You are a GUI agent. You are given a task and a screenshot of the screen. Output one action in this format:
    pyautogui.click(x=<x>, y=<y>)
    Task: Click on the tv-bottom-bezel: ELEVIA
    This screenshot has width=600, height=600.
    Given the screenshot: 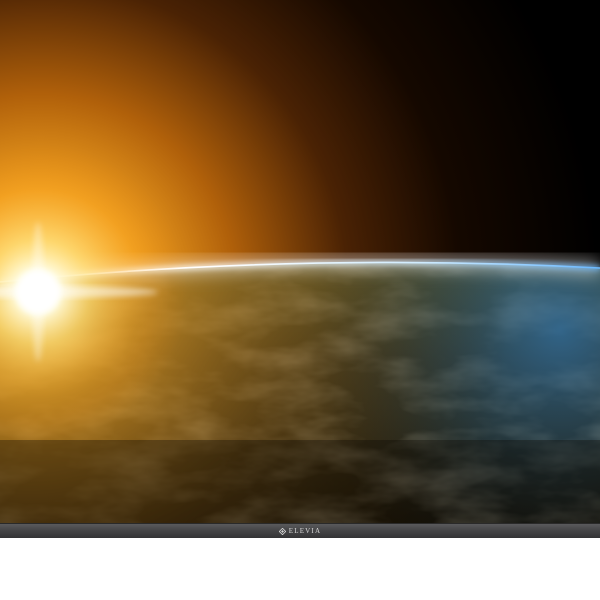 What is the action you would take?
    pyautogui.click(x=300, y=530)
    